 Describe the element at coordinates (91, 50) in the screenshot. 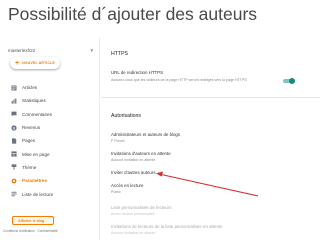

I see `chevron-down-icon: ▼` at that location.